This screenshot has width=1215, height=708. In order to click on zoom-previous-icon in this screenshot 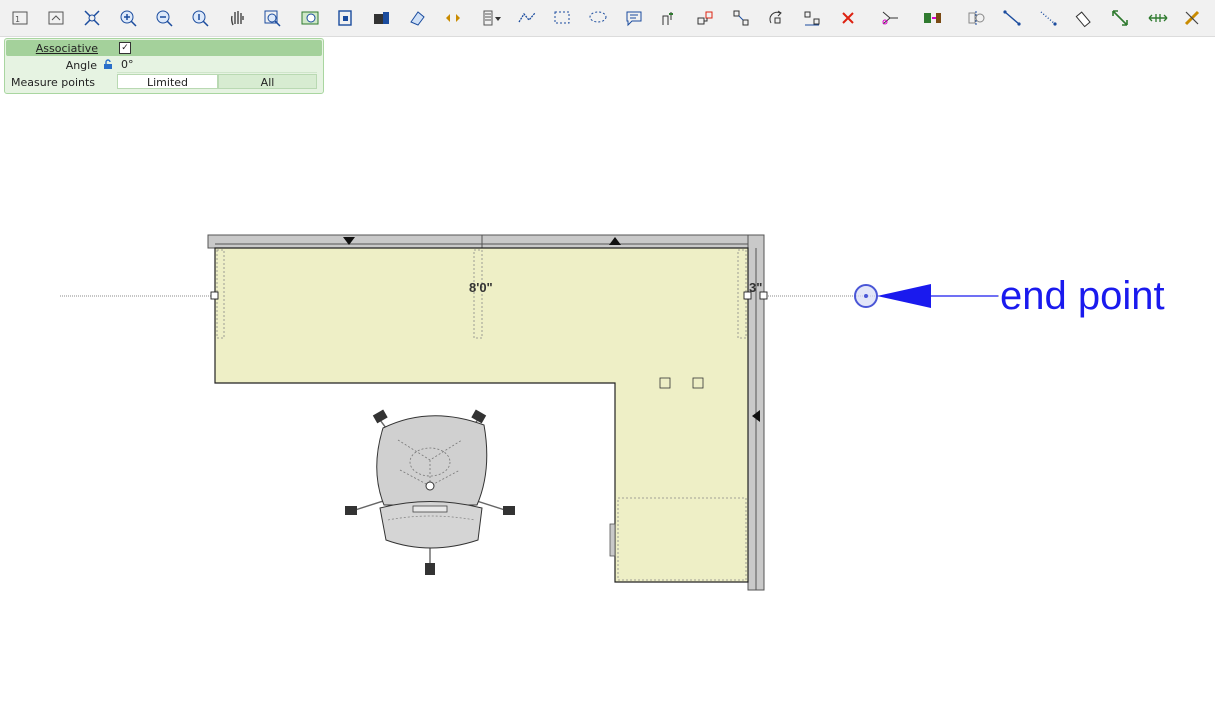, I will do `click(56, 18)`.